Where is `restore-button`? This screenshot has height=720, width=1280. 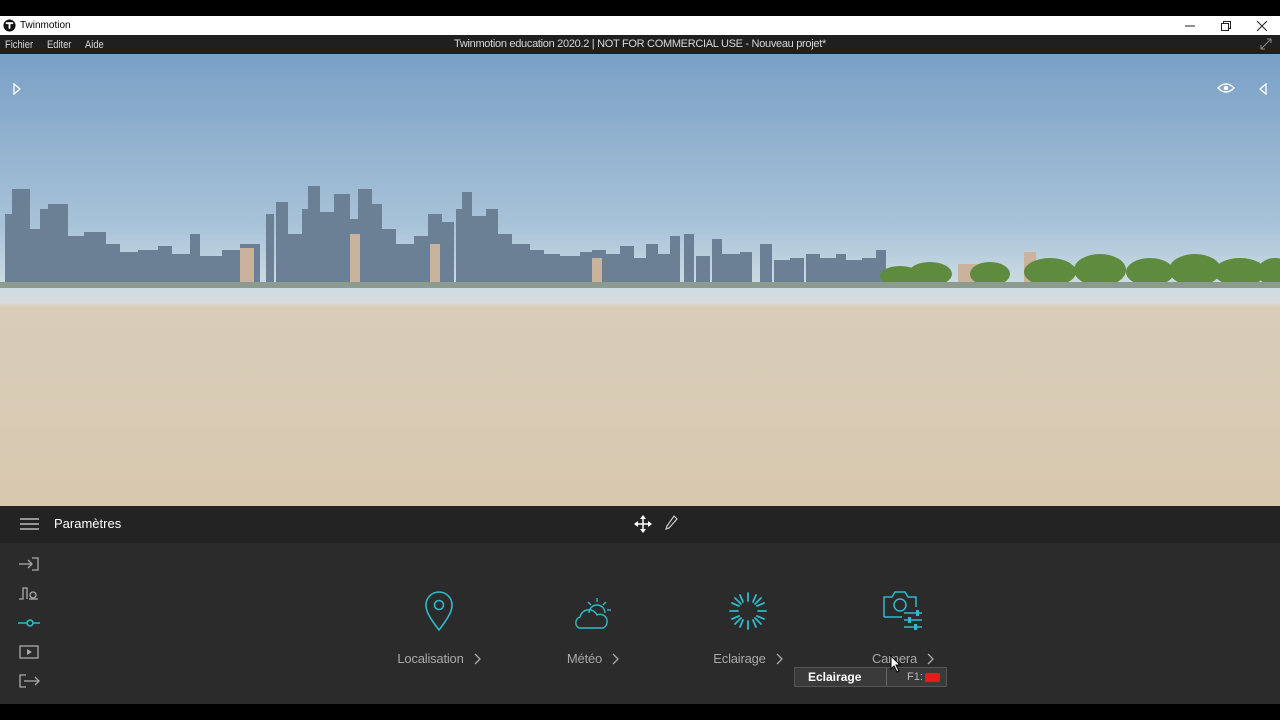 restore-button is located at coordinates (1226, 25).